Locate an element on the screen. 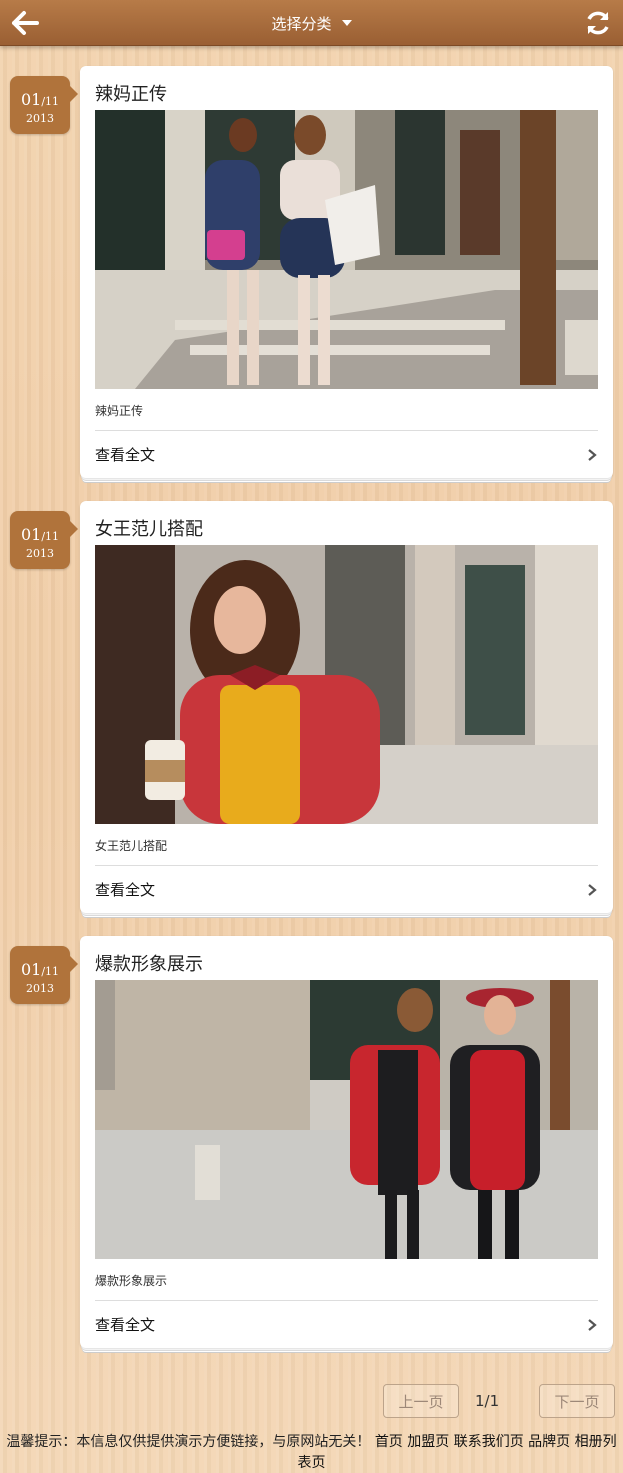  footer-link-brand: 品牌页 is located at coordinates (549, 1442).